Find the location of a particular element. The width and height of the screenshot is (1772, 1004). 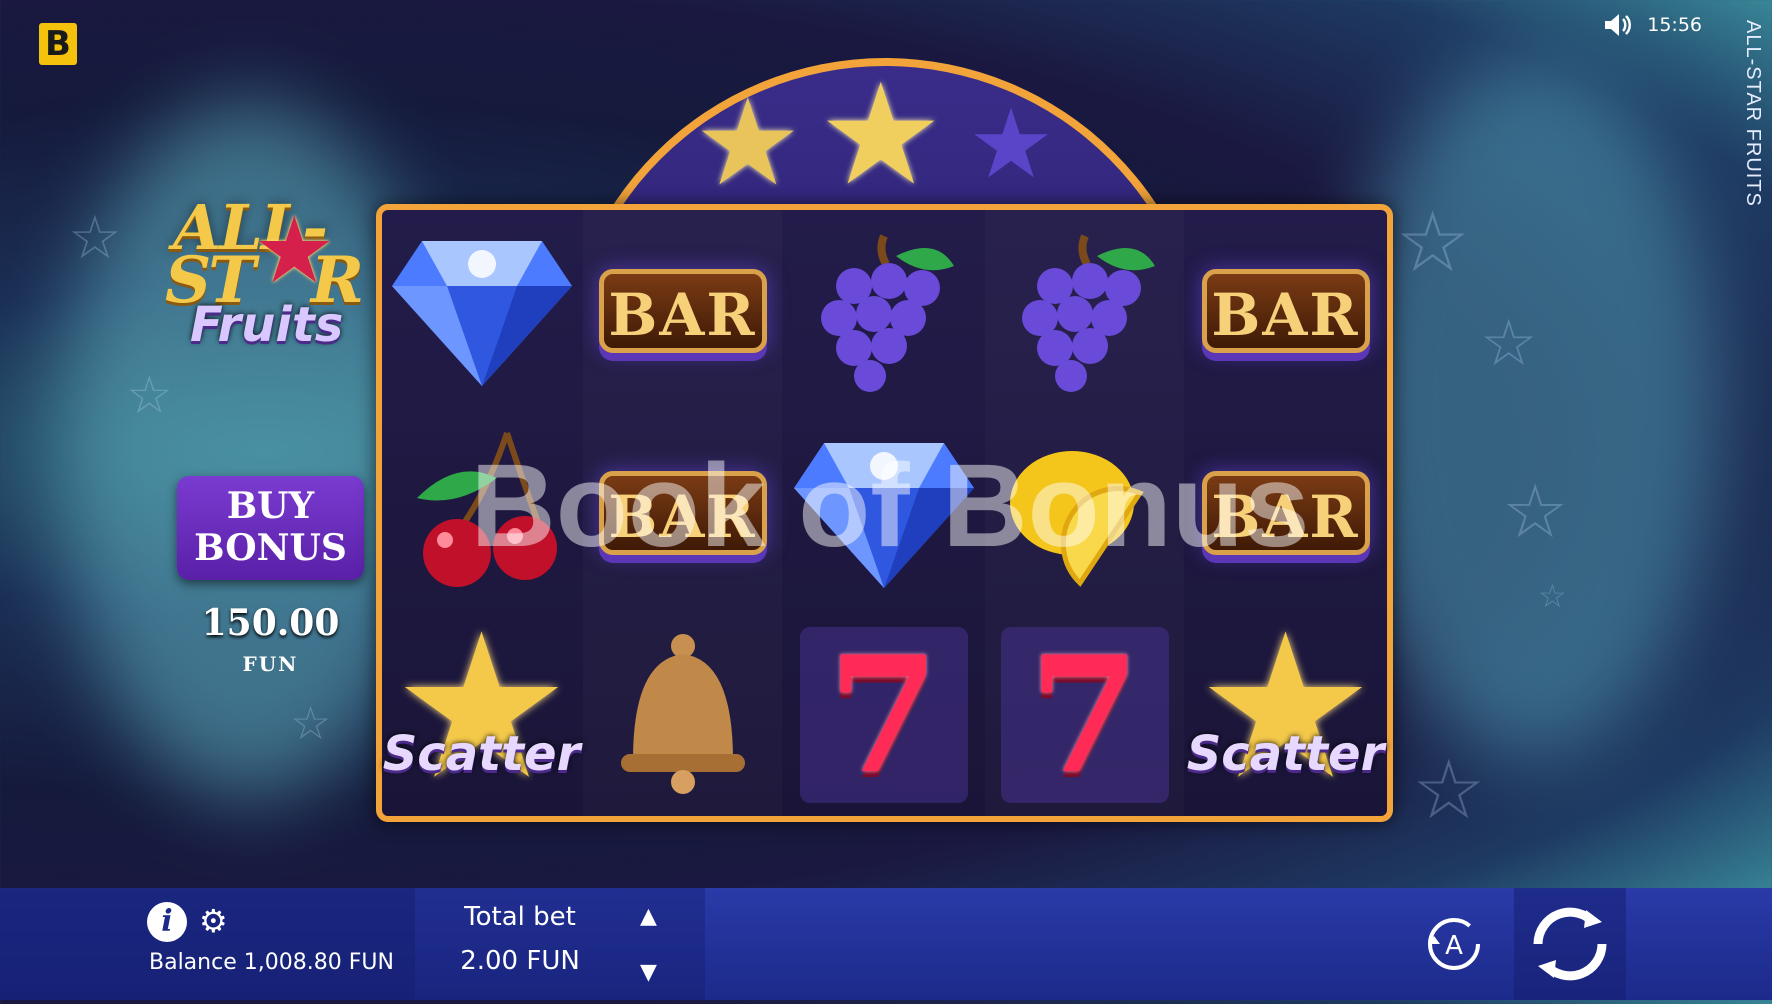

autoplay-button: A is located at coordinates (1454, 944).